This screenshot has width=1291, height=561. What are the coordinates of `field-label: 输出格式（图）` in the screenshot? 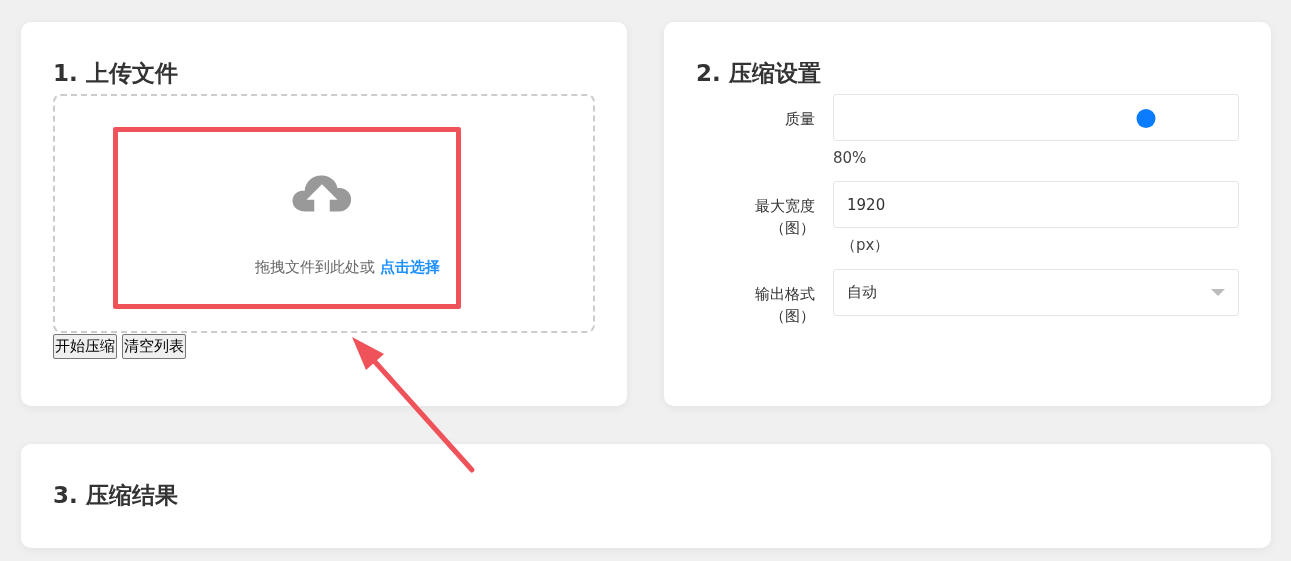 It's located at (784, 305).